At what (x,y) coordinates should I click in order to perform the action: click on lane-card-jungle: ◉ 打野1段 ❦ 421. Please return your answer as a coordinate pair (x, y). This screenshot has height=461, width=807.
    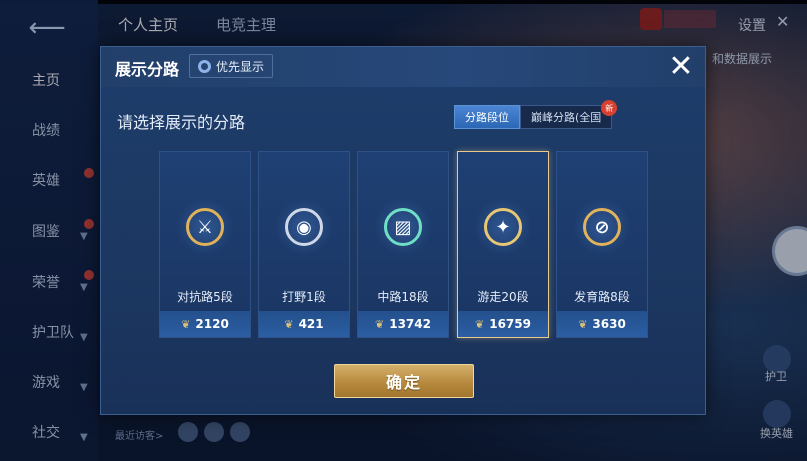
    Looking at the image, I should click on (304, 244).